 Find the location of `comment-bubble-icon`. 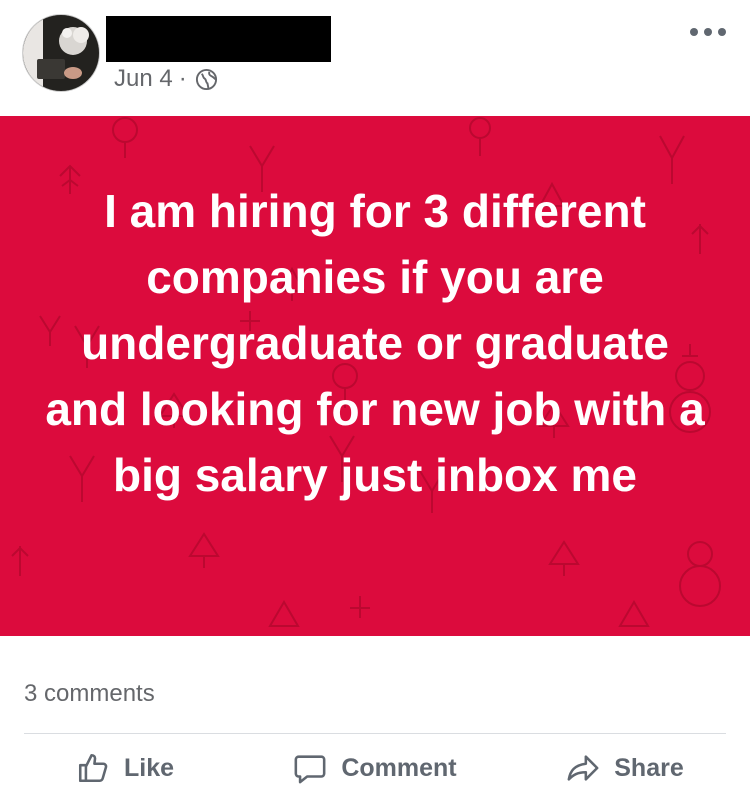

comment-bubble-icon is located at coordinates (310, 769).